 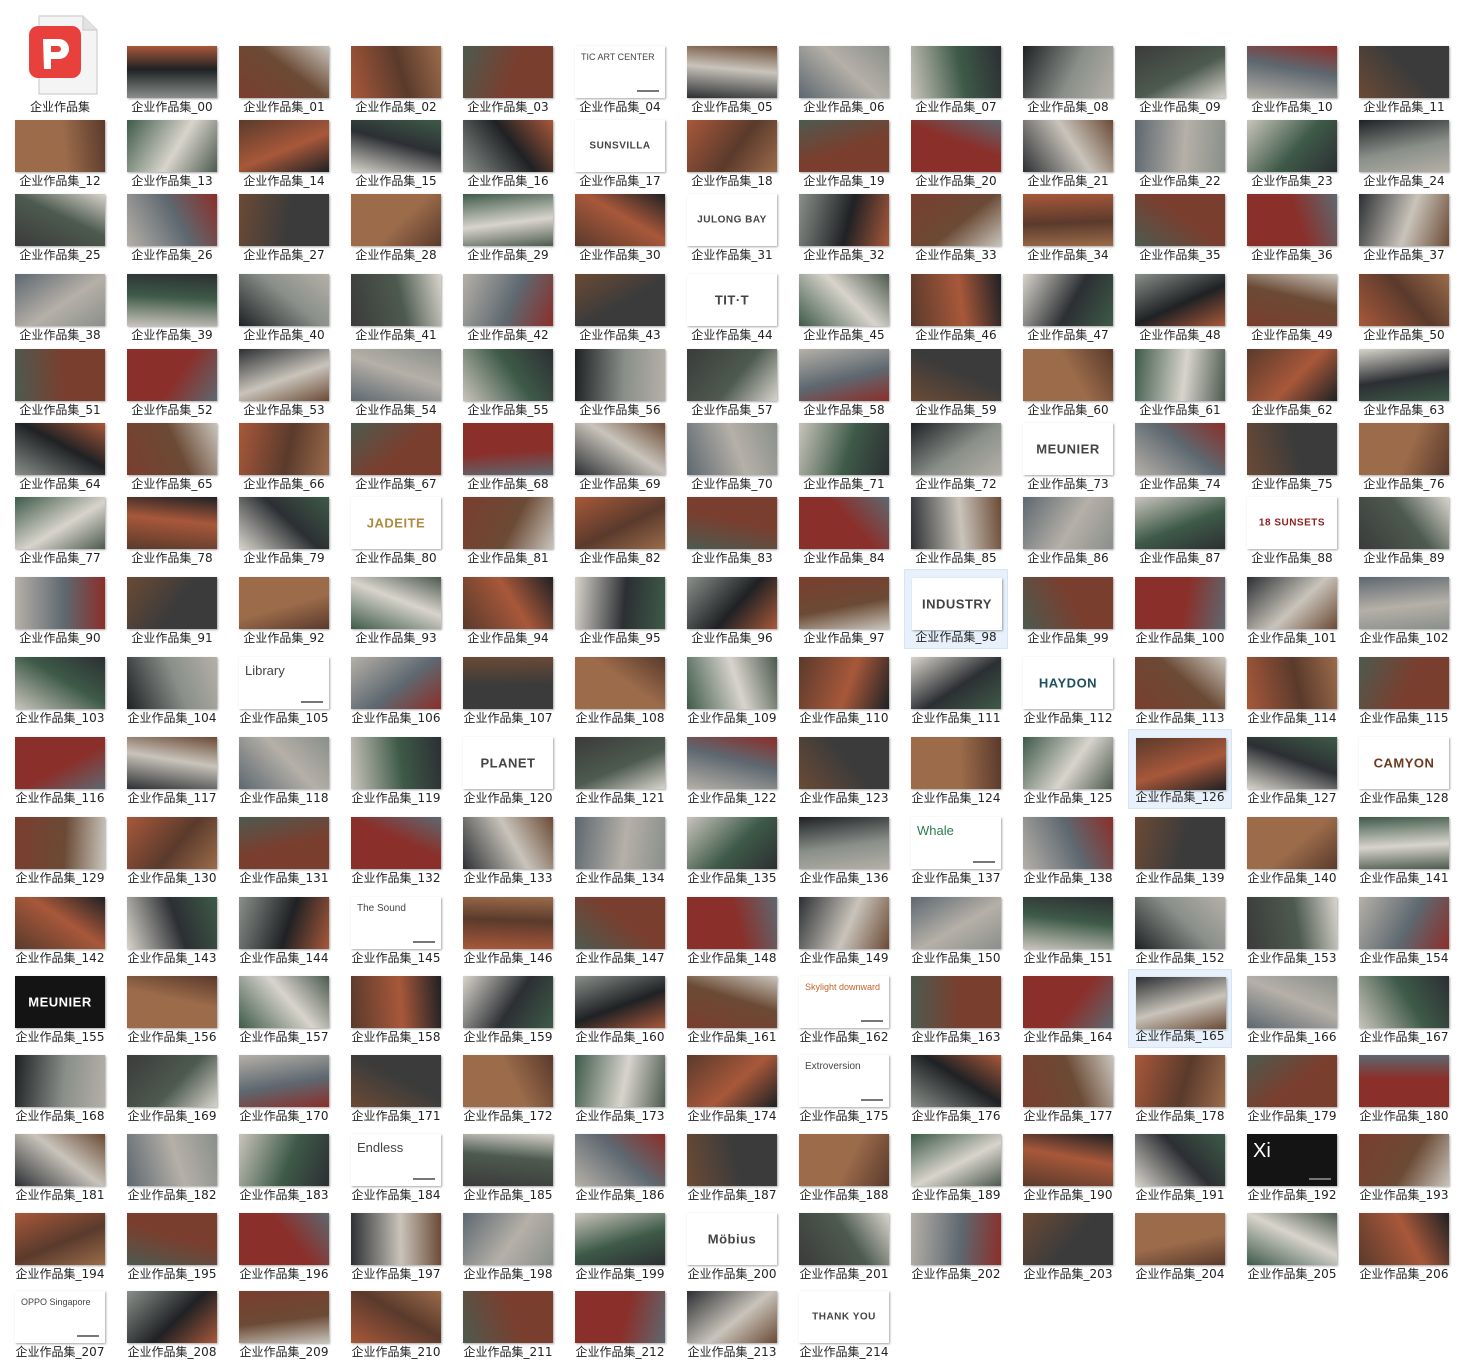 What do you see at coordinates (844, 383) in the screenshot?
I see `file-item: 企业作品集_58` at bounding box center [844, 383].